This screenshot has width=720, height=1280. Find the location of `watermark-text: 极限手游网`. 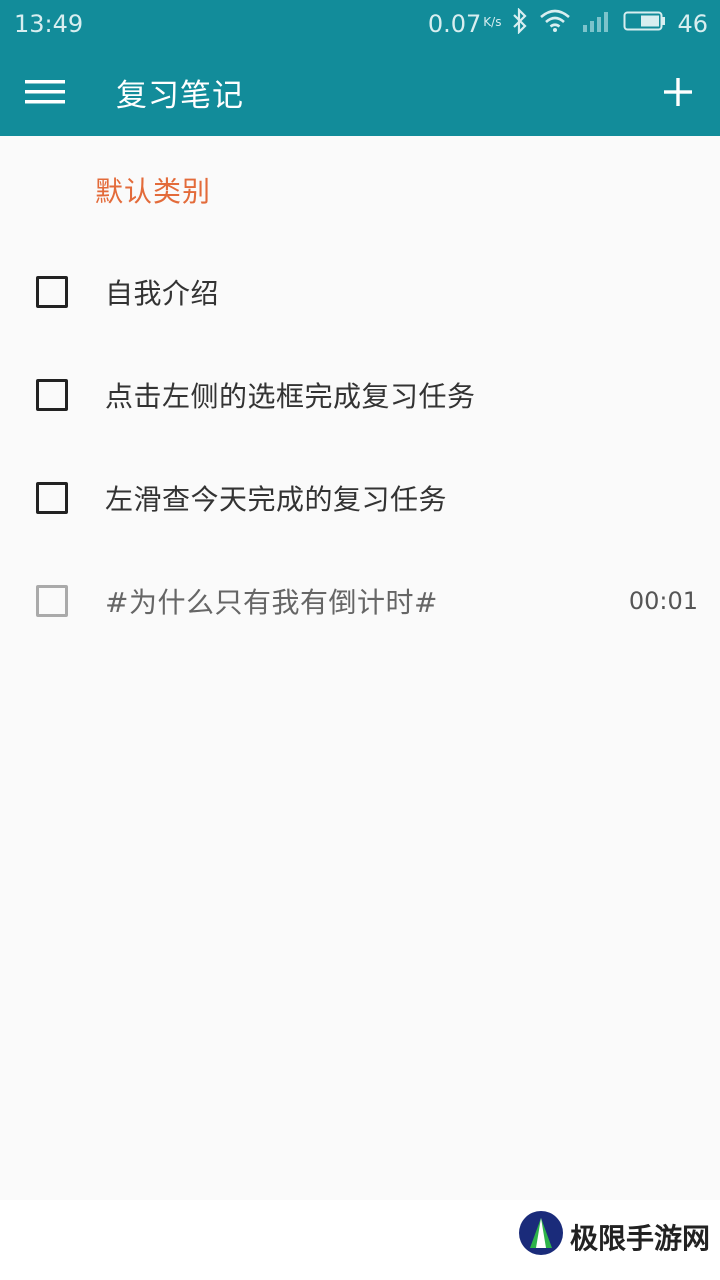

watermark-text: 极限手游网 is located at coordinates (639, 1238).